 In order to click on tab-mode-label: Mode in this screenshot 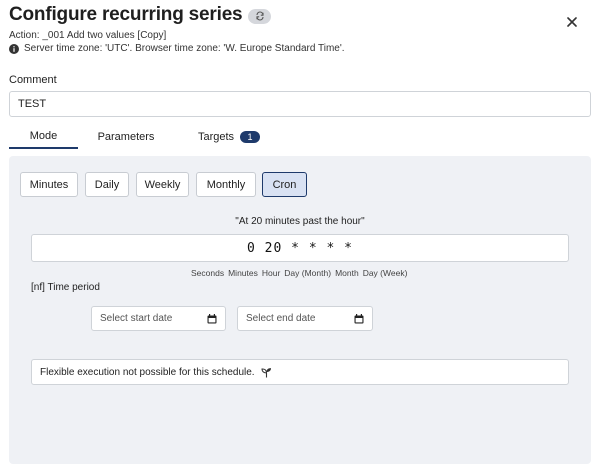, I will do `click(43, 136)`.